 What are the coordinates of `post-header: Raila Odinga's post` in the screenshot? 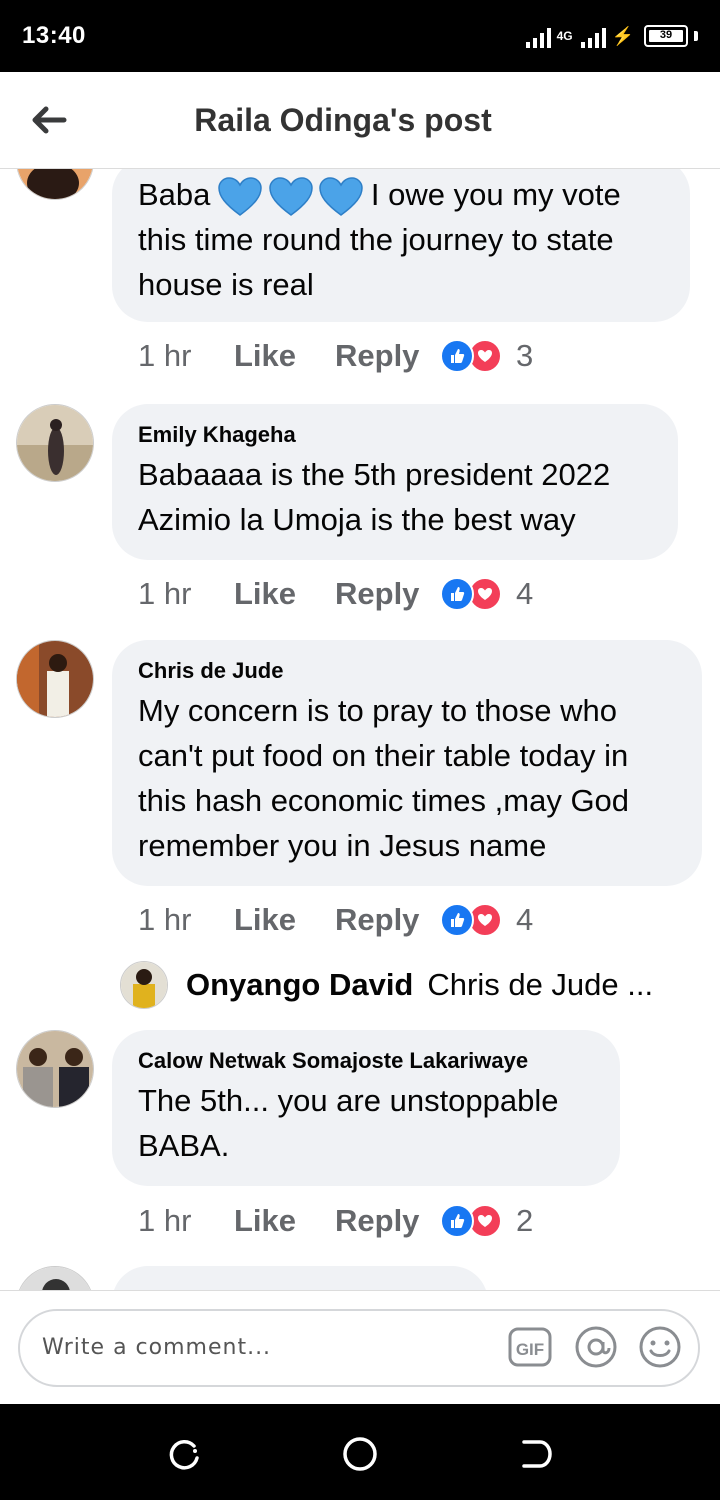 It's located at (360, 120).